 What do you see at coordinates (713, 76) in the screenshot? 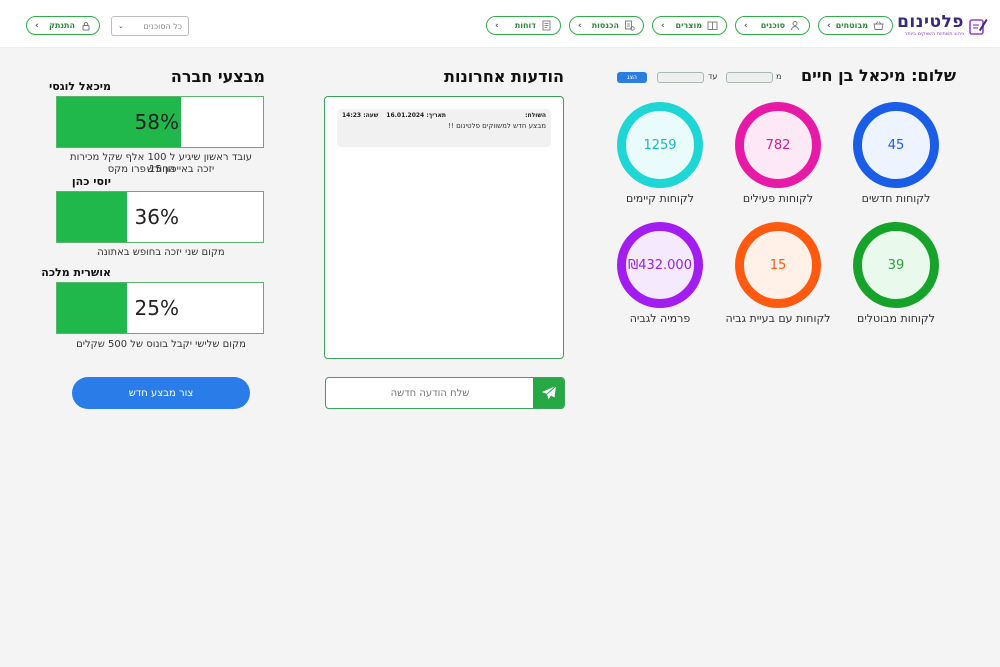
I see `date-to-label: עד` at bounding box center [713, 76].